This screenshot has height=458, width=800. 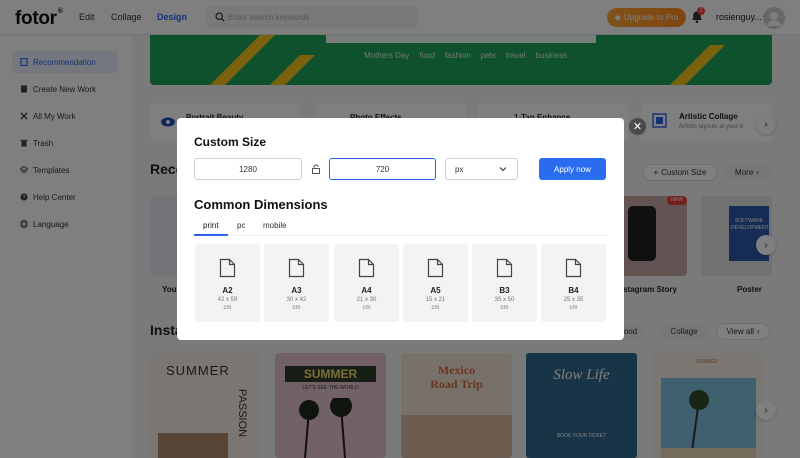 What do you see at coordinates (400, 235) in the screenshot?
I see `tab-divider` at bounding box center [400, 235].